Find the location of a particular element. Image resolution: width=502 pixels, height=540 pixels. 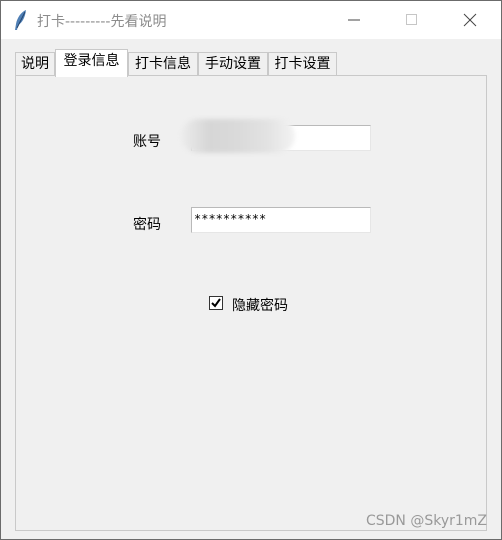

window-title: 打卡---------先看说明 is located at coordinates (102, 22).